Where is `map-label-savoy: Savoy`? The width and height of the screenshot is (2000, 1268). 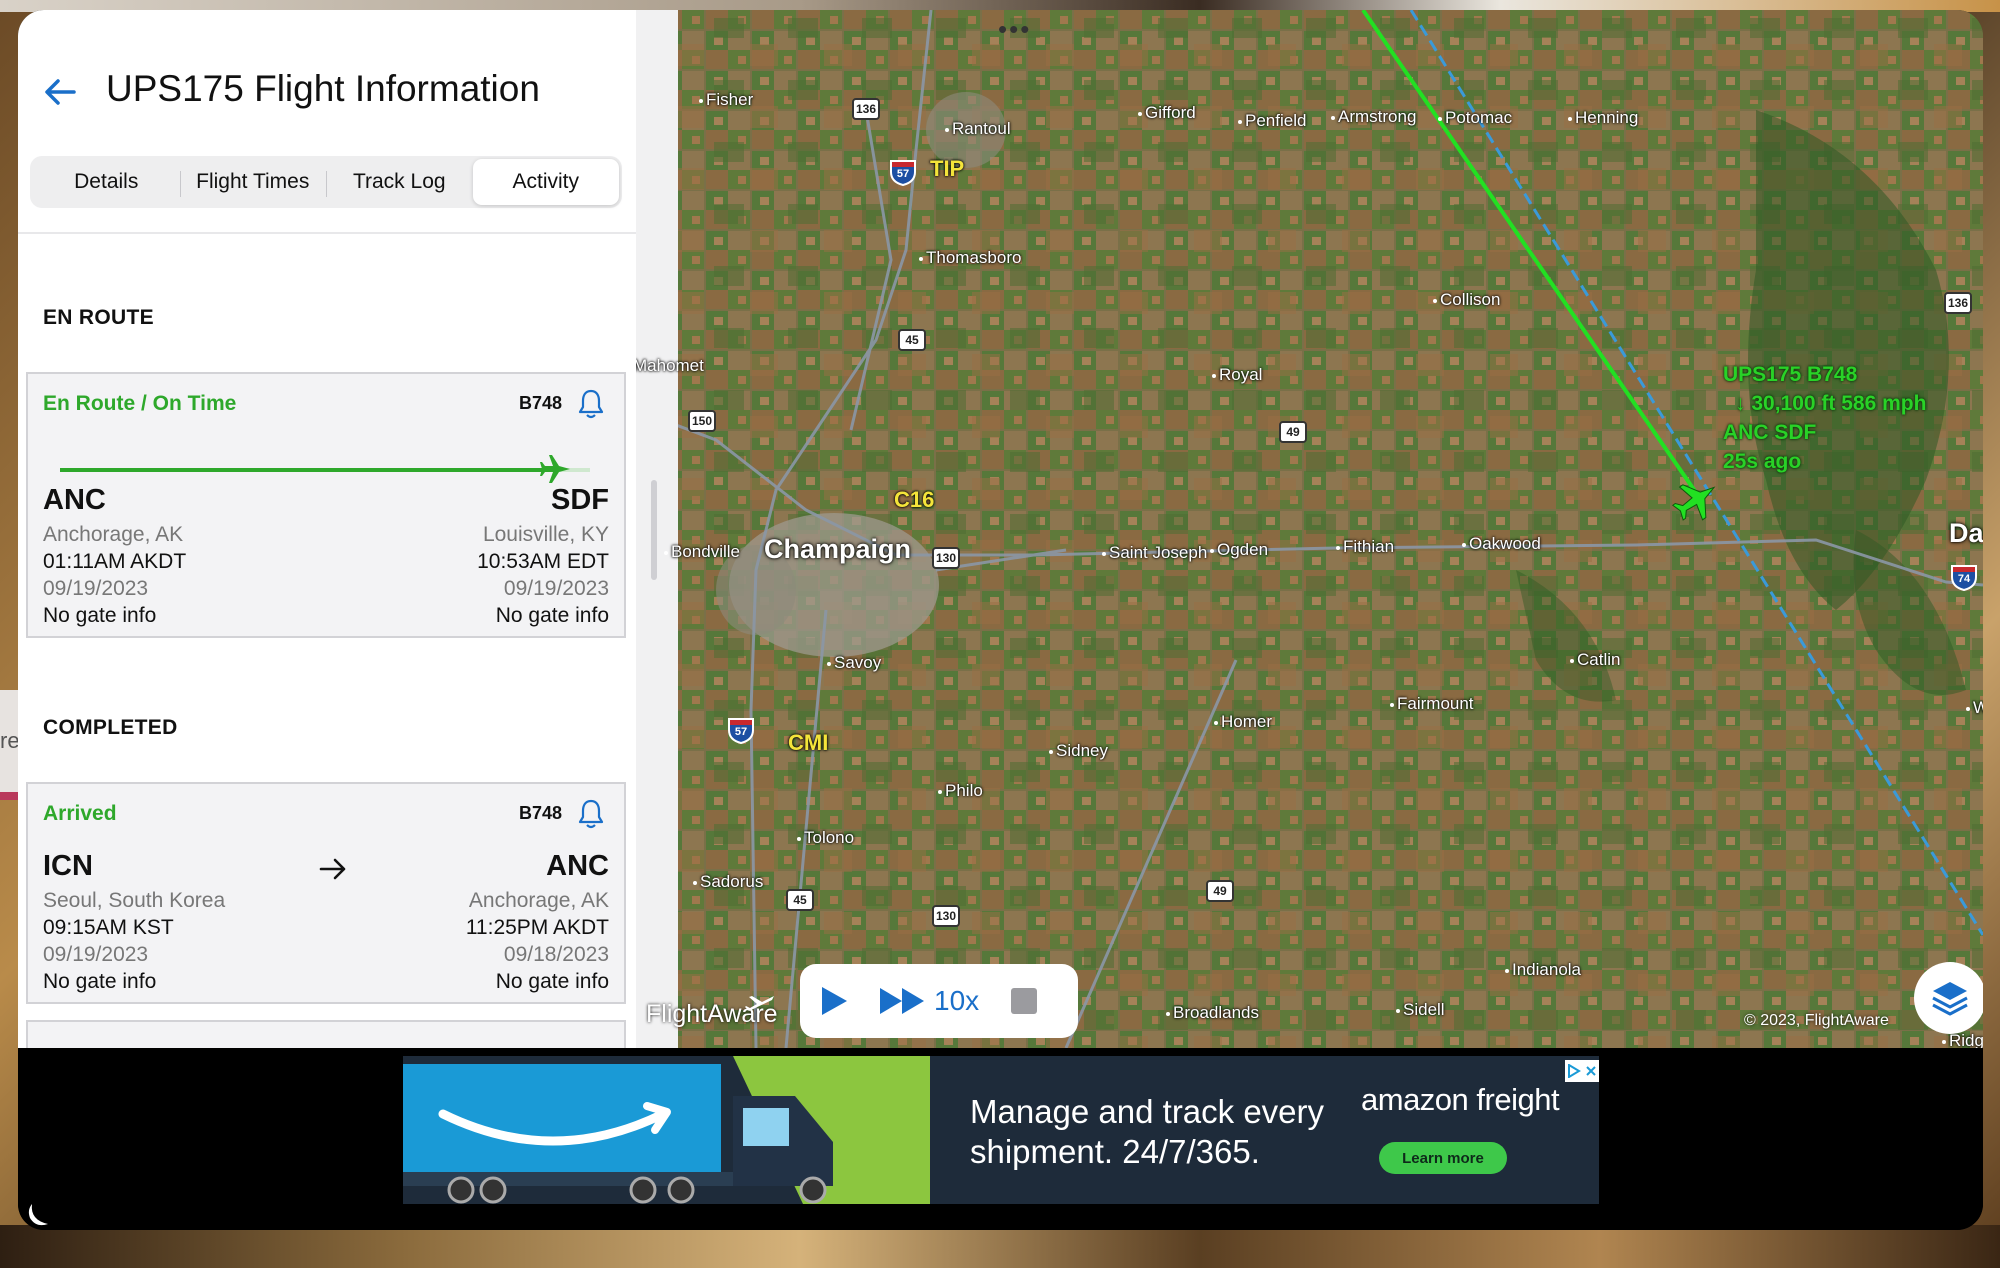
map-label-savoy: Savoy is located at coordinates (854, 663).